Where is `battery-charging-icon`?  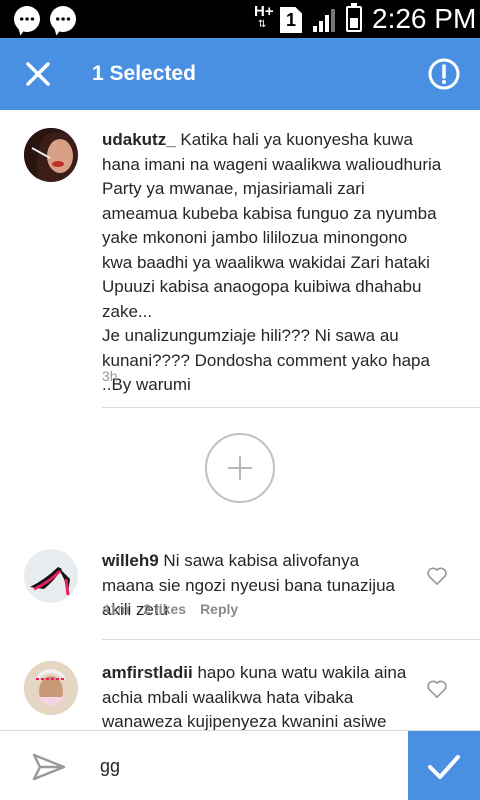 battery-charging-icon is located at coordinates (354, 17).